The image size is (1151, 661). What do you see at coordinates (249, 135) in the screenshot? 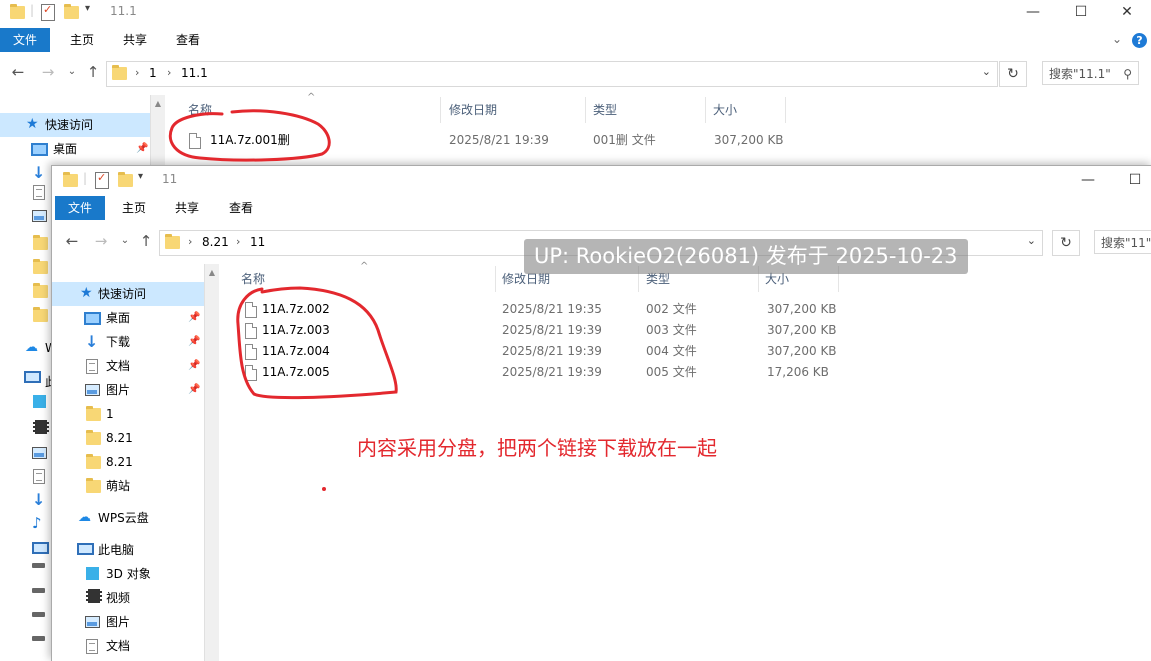
I see `circle-mark-back-file` at bounding box center [249, 135].